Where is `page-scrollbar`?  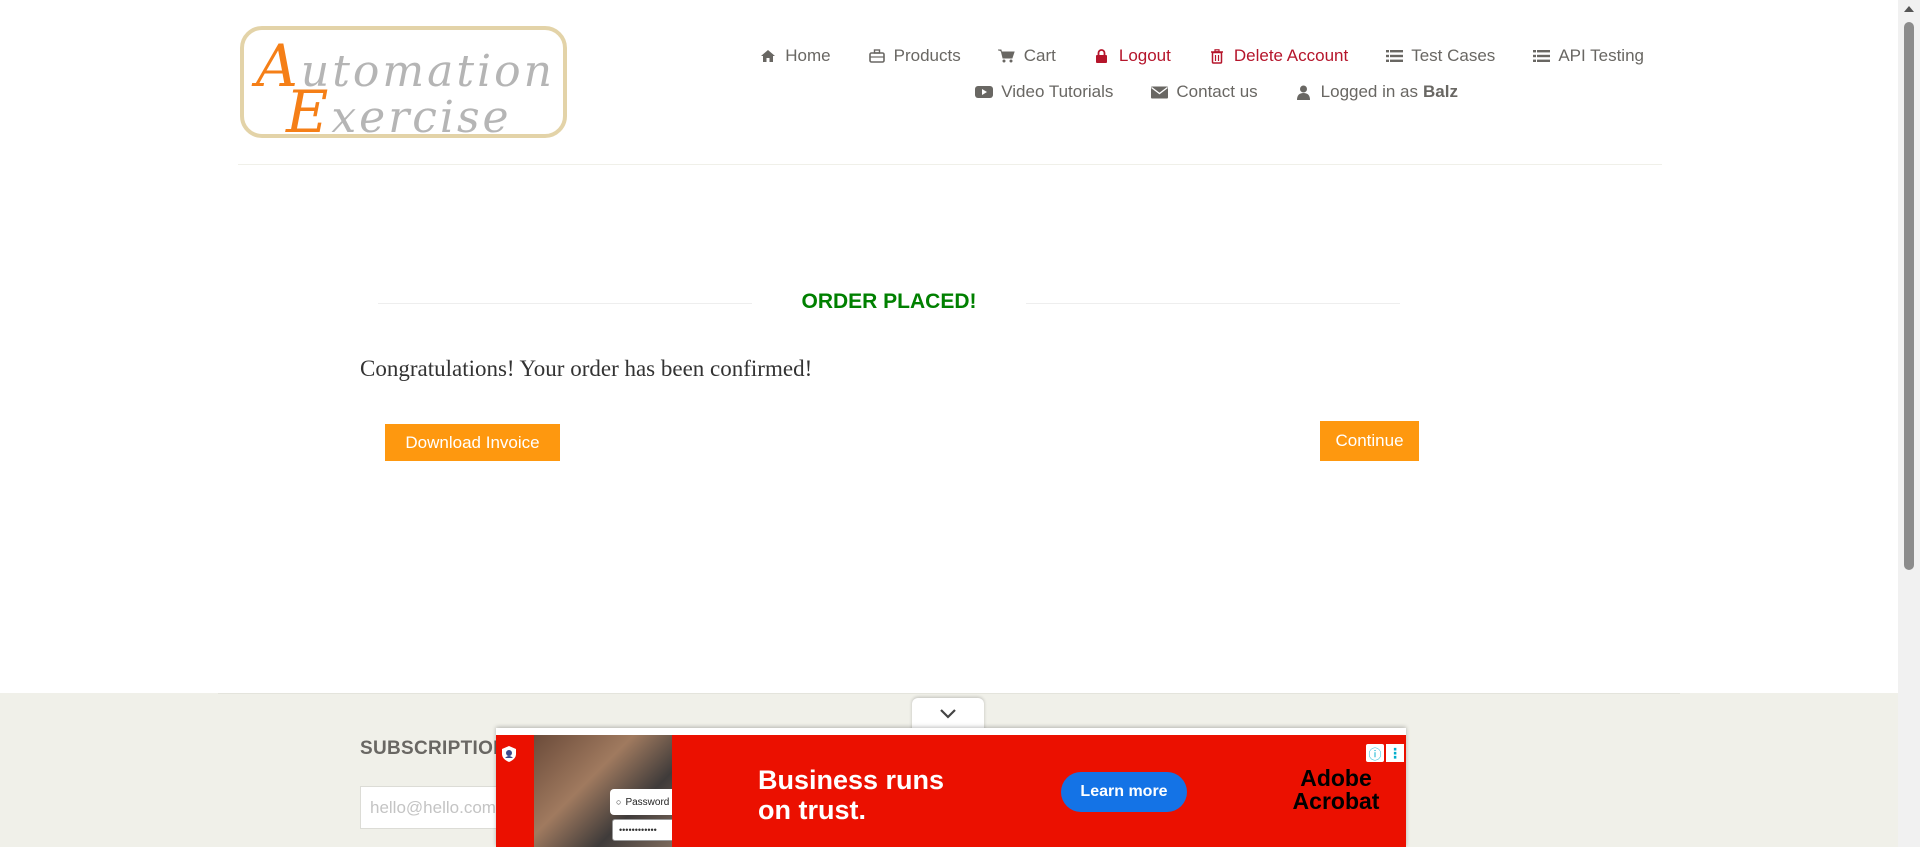
page-scrollbar is located at coordinates (1909, 423).